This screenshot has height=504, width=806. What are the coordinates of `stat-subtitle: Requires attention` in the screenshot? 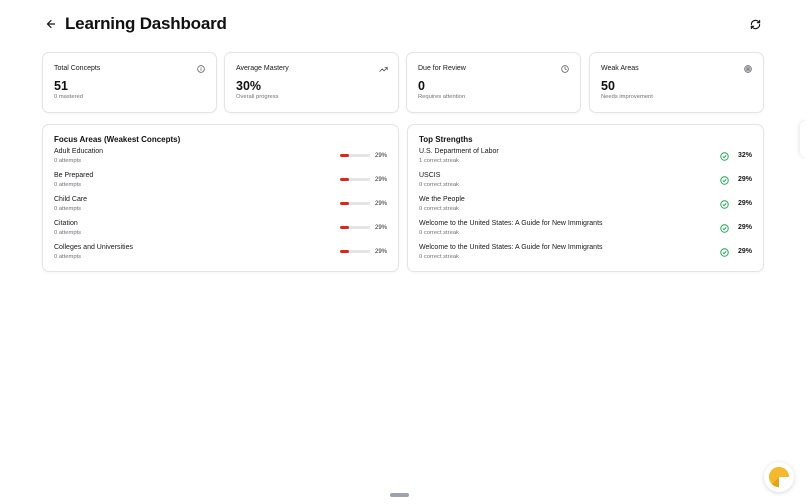 It's located at (442, 97).